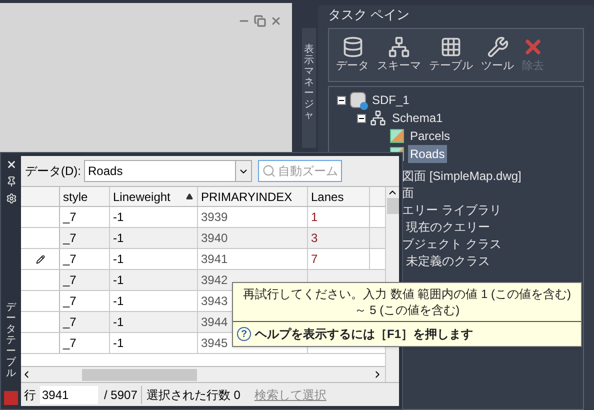  Describe the element at coordinates (11, 340) in the screenshot. I see `window-title: データテーブル` at that location.